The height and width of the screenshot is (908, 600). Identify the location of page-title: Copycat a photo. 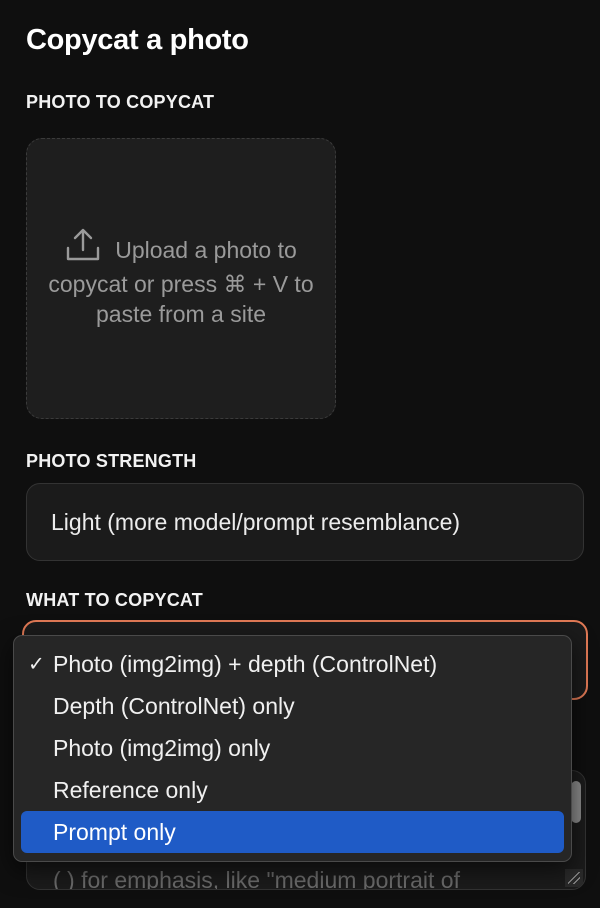
(137, 40).